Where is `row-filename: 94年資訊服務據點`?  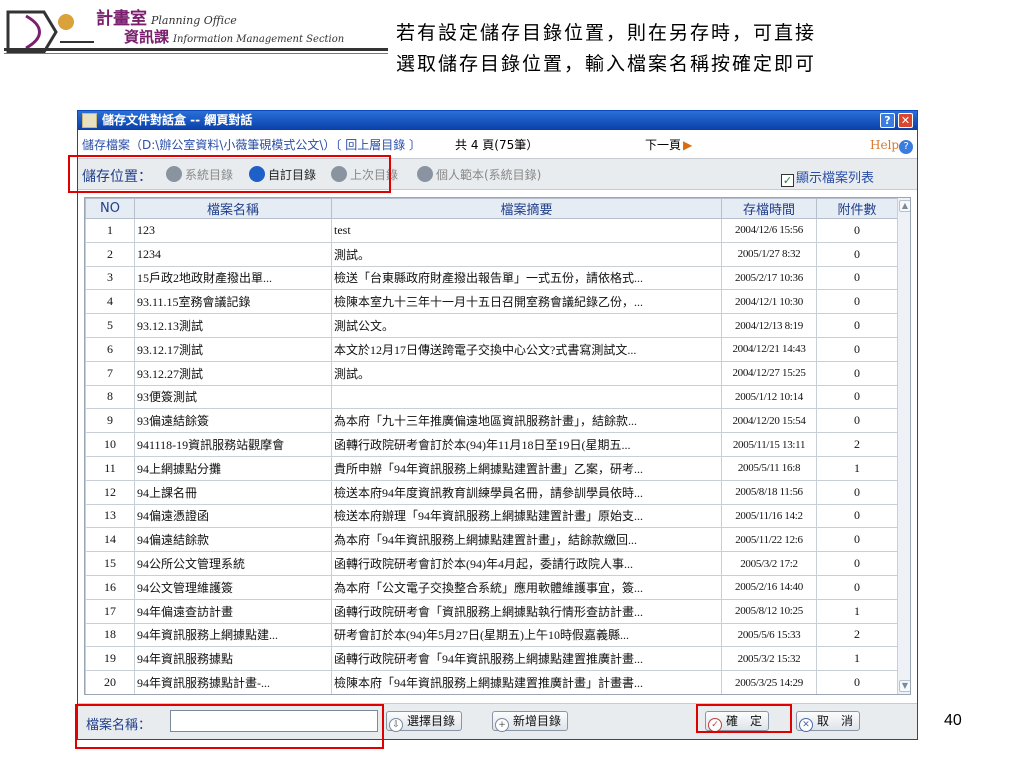 row-filename: 94年資訊服務據點 is located at coordinates (233, 659).